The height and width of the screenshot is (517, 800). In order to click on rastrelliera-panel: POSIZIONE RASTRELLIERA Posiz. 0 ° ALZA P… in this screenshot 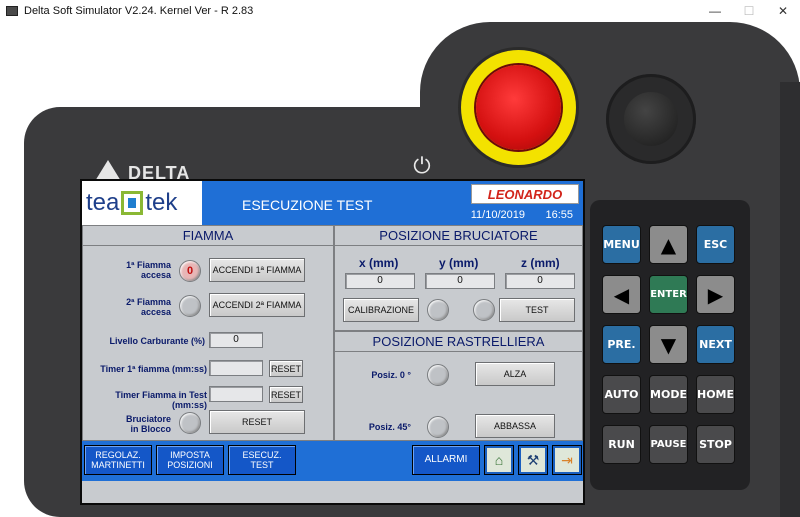, I will do `click(458, 386)`.